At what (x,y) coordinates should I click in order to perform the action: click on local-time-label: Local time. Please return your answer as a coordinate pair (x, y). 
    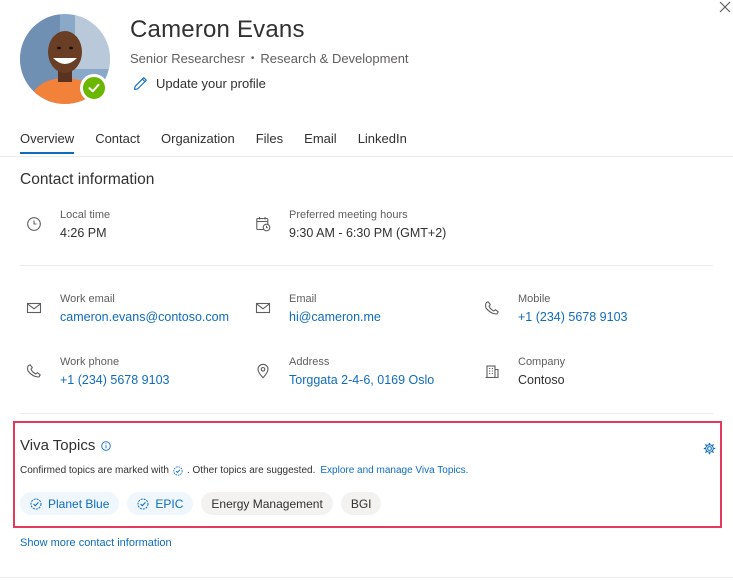
    Looking at the image, I should click on (85, 215).